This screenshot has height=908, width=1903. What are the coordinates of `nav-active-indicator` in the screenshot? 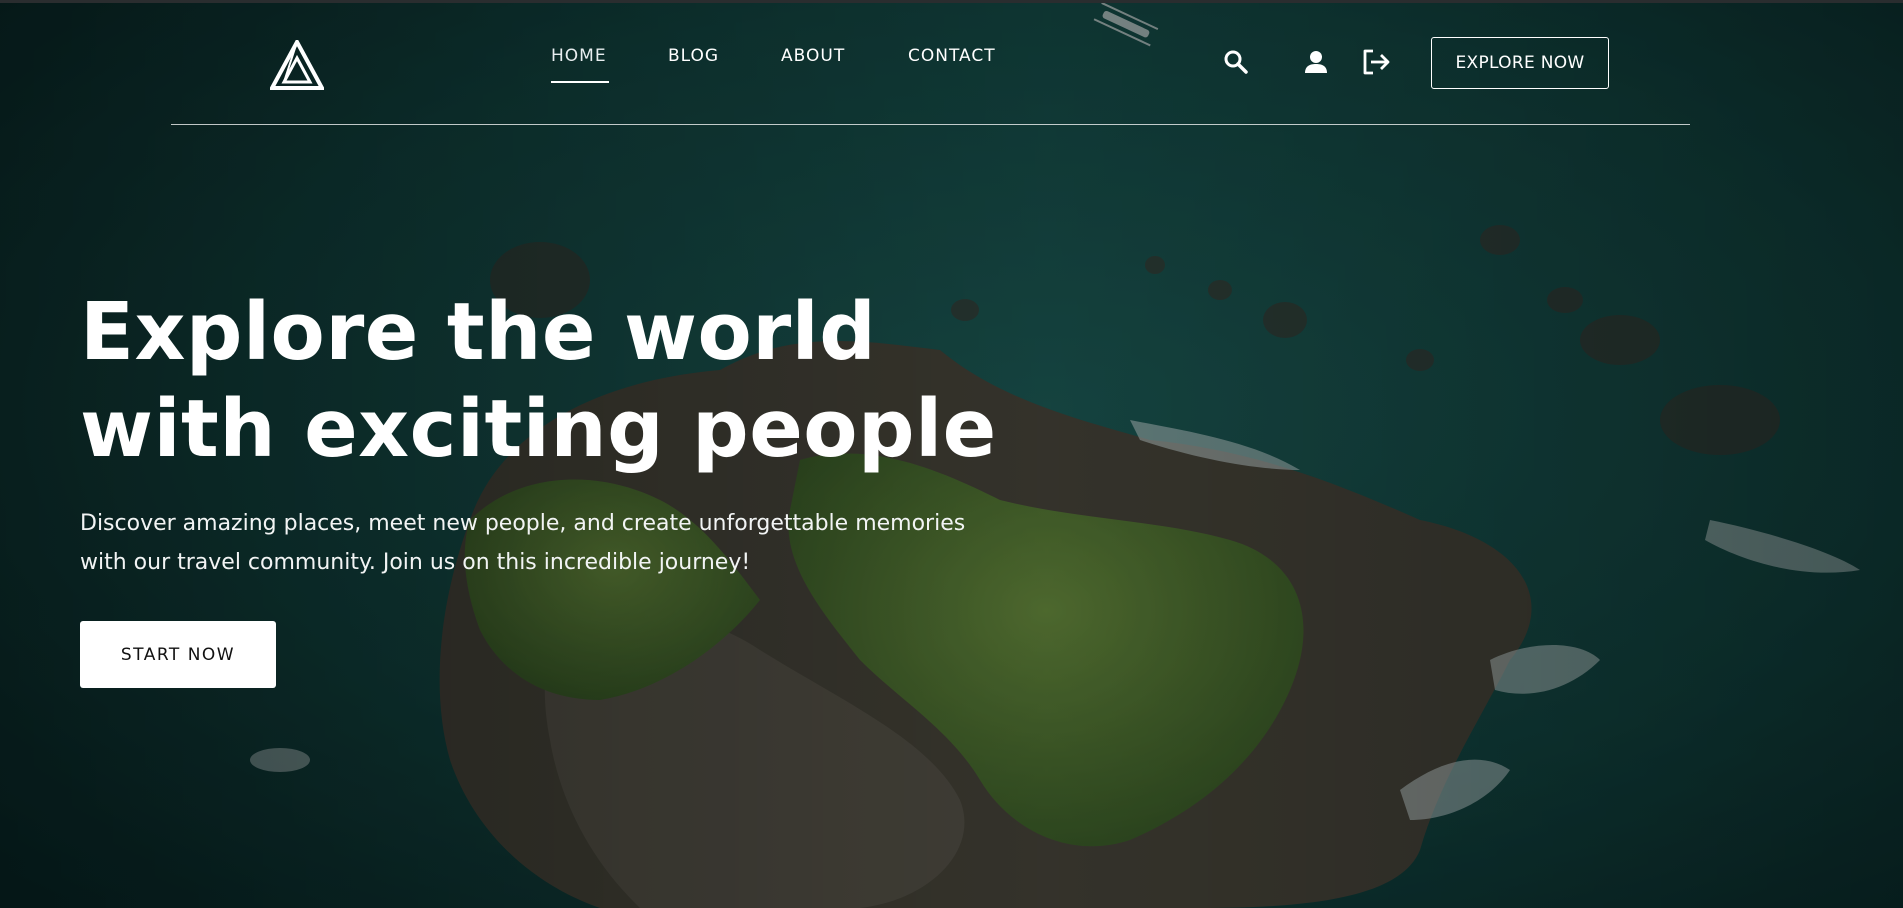 It's located at (580, 82).